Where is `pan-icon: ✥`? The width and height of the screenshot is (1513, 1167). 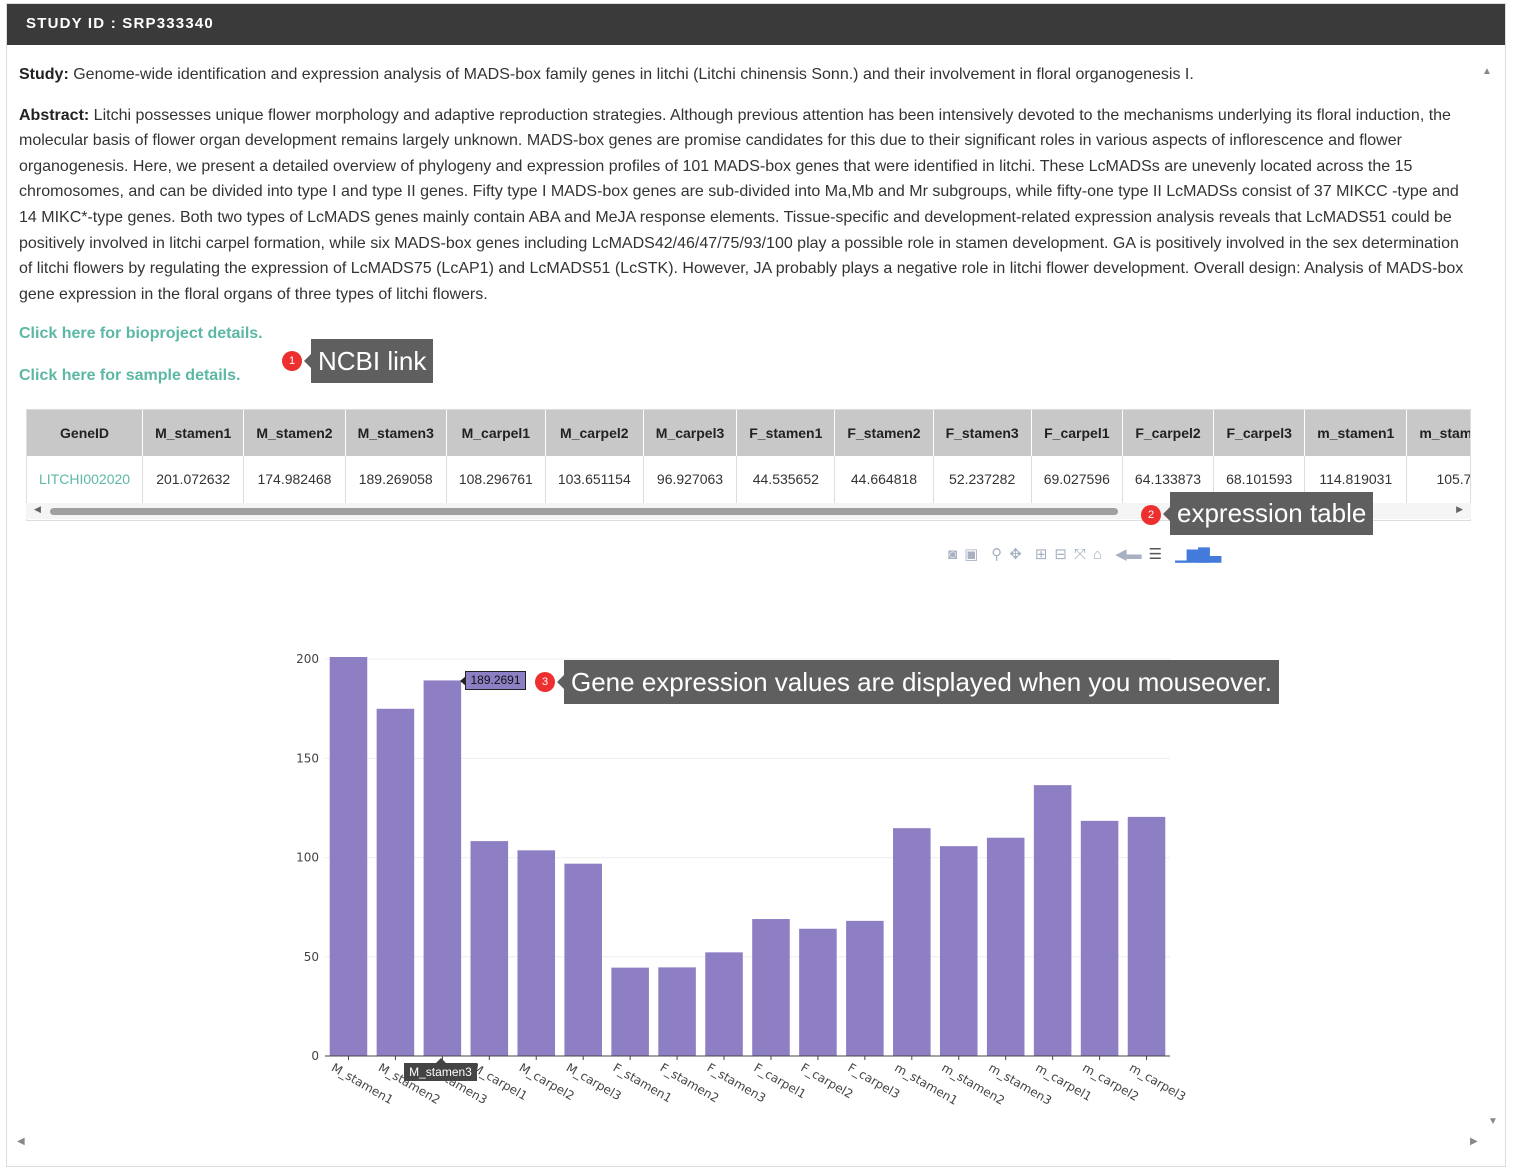 pan-icon: ✥ is located at coordinates (1015, 555).